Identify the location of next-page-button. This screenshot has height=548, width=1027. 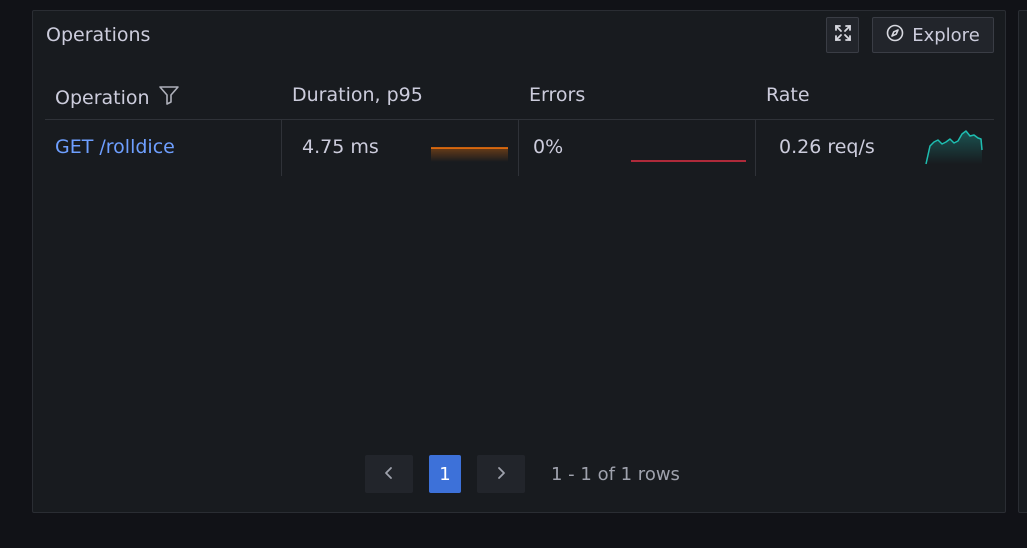
(501, 474).